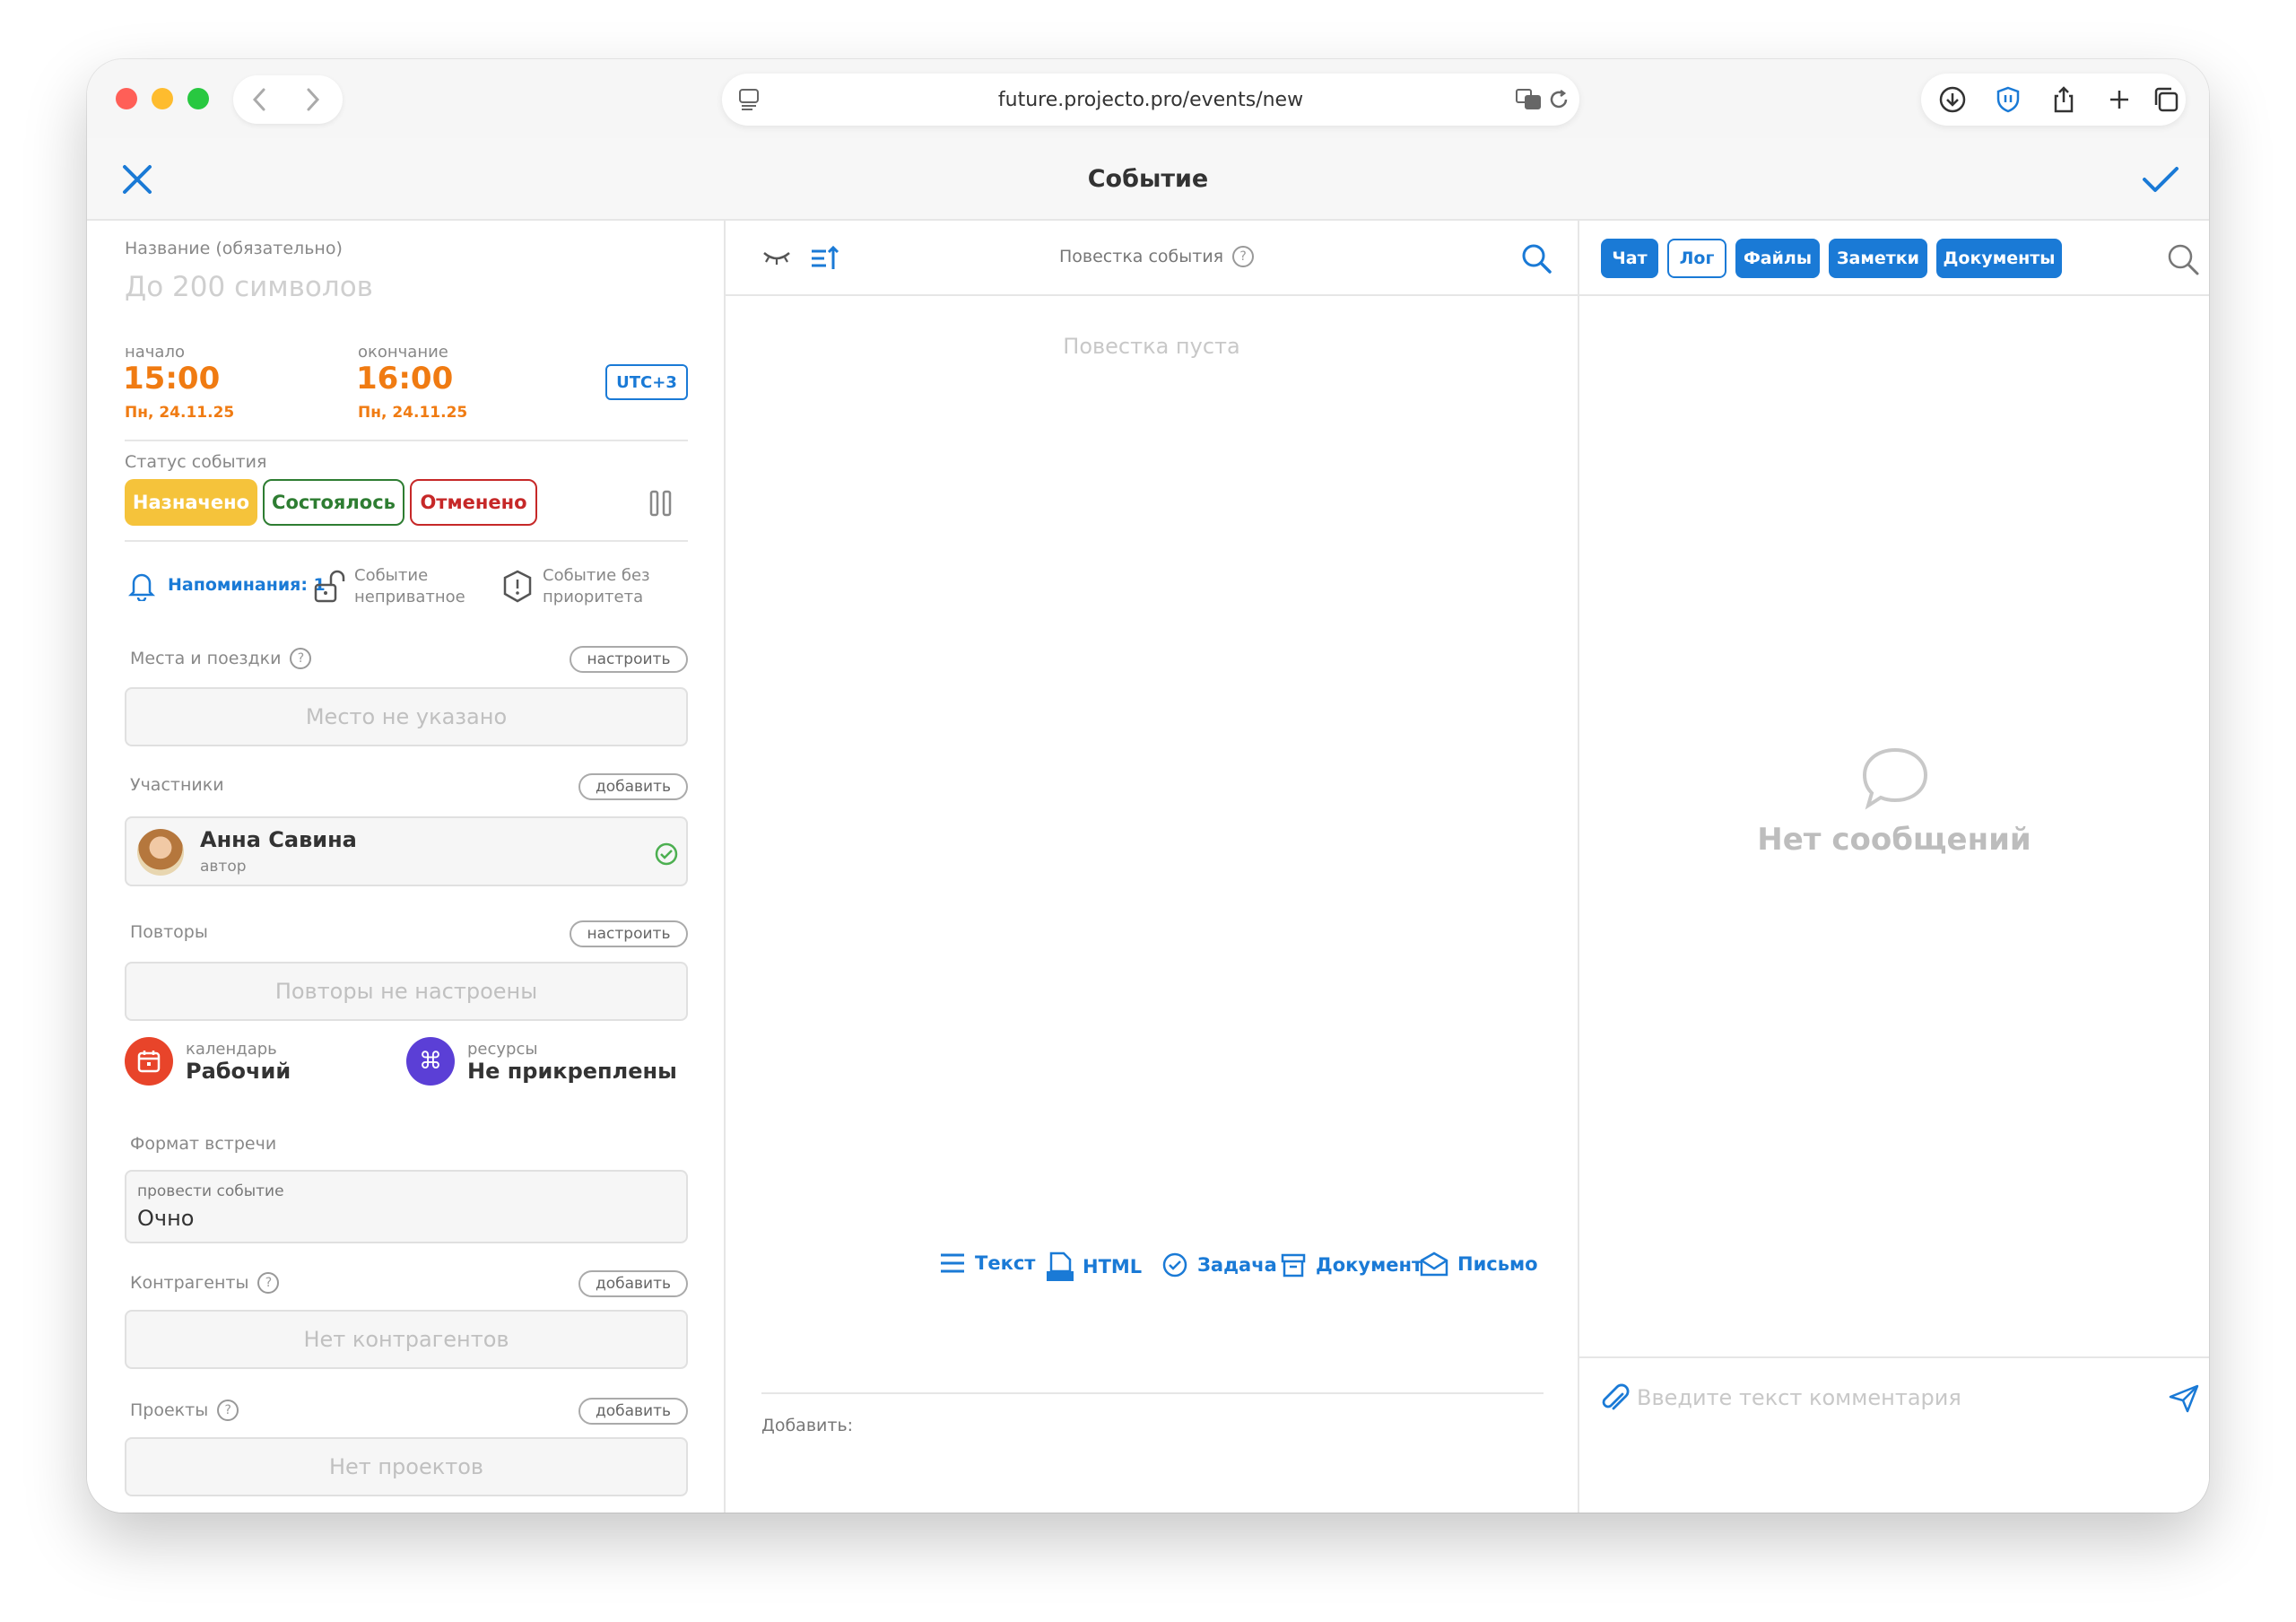  What do you see at coordinates (329, 587) in the screenshot?
I see `unlock-icon` at bounding box center [329, 587].